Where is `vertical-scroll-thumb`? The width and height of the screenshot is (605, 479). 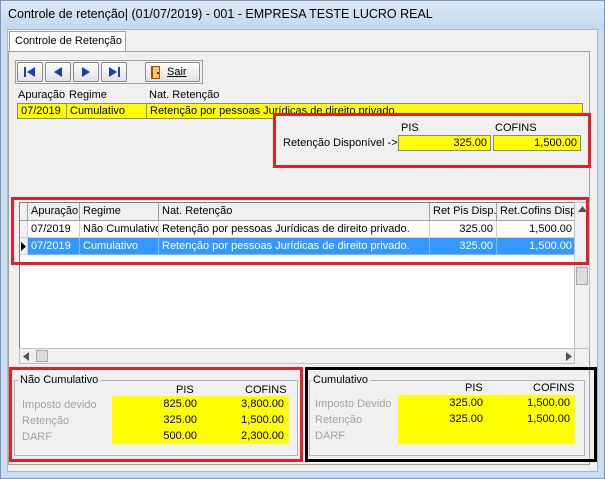
vertical-scroll-thumb is located at coordinates (582, 276).